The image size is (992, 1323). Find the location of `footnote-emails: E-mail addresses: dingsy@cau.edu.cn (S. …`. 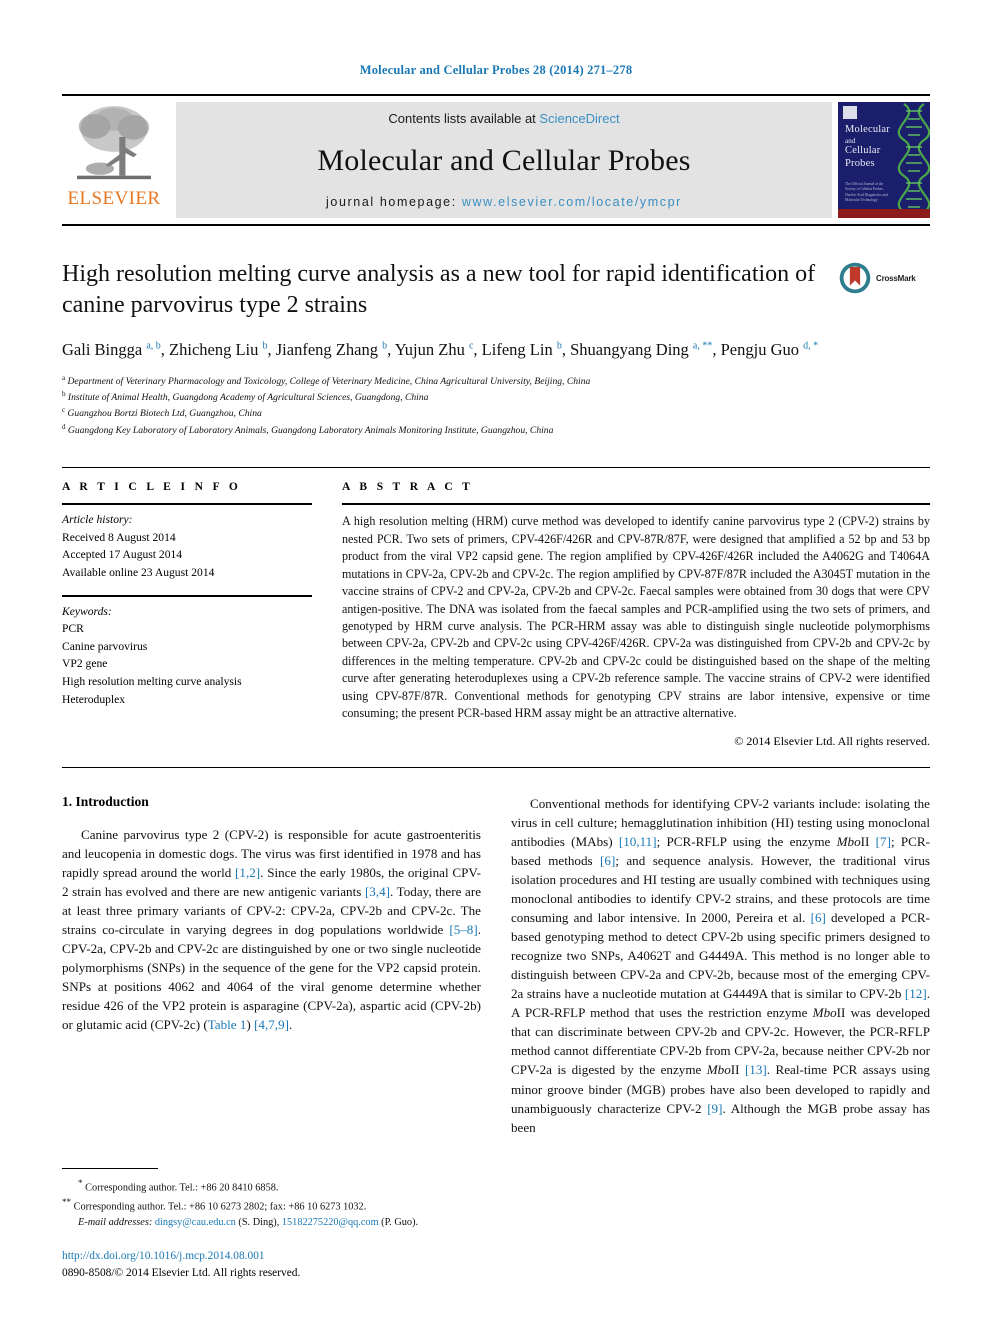

footnote-emails: E-mail addresses: dingsy@cau.edu.cn (S. … is located at coordinates (272, 1223).